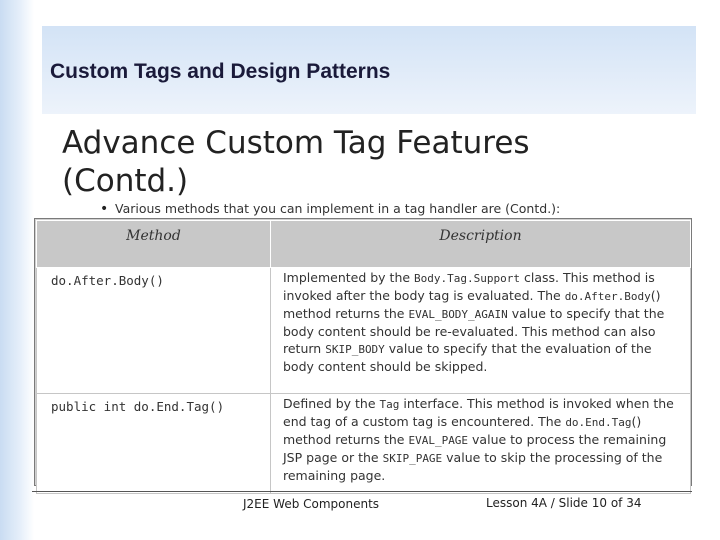 Image resolution: width=720 pixels, height=540 pixels. I want to click on code-token: EVAL_PAGE, so click(438, 440).